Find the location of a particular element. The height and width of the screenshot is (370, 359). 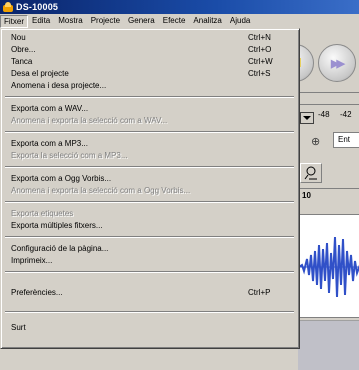

zoom-tool-button is located at coordinates (311, 173).